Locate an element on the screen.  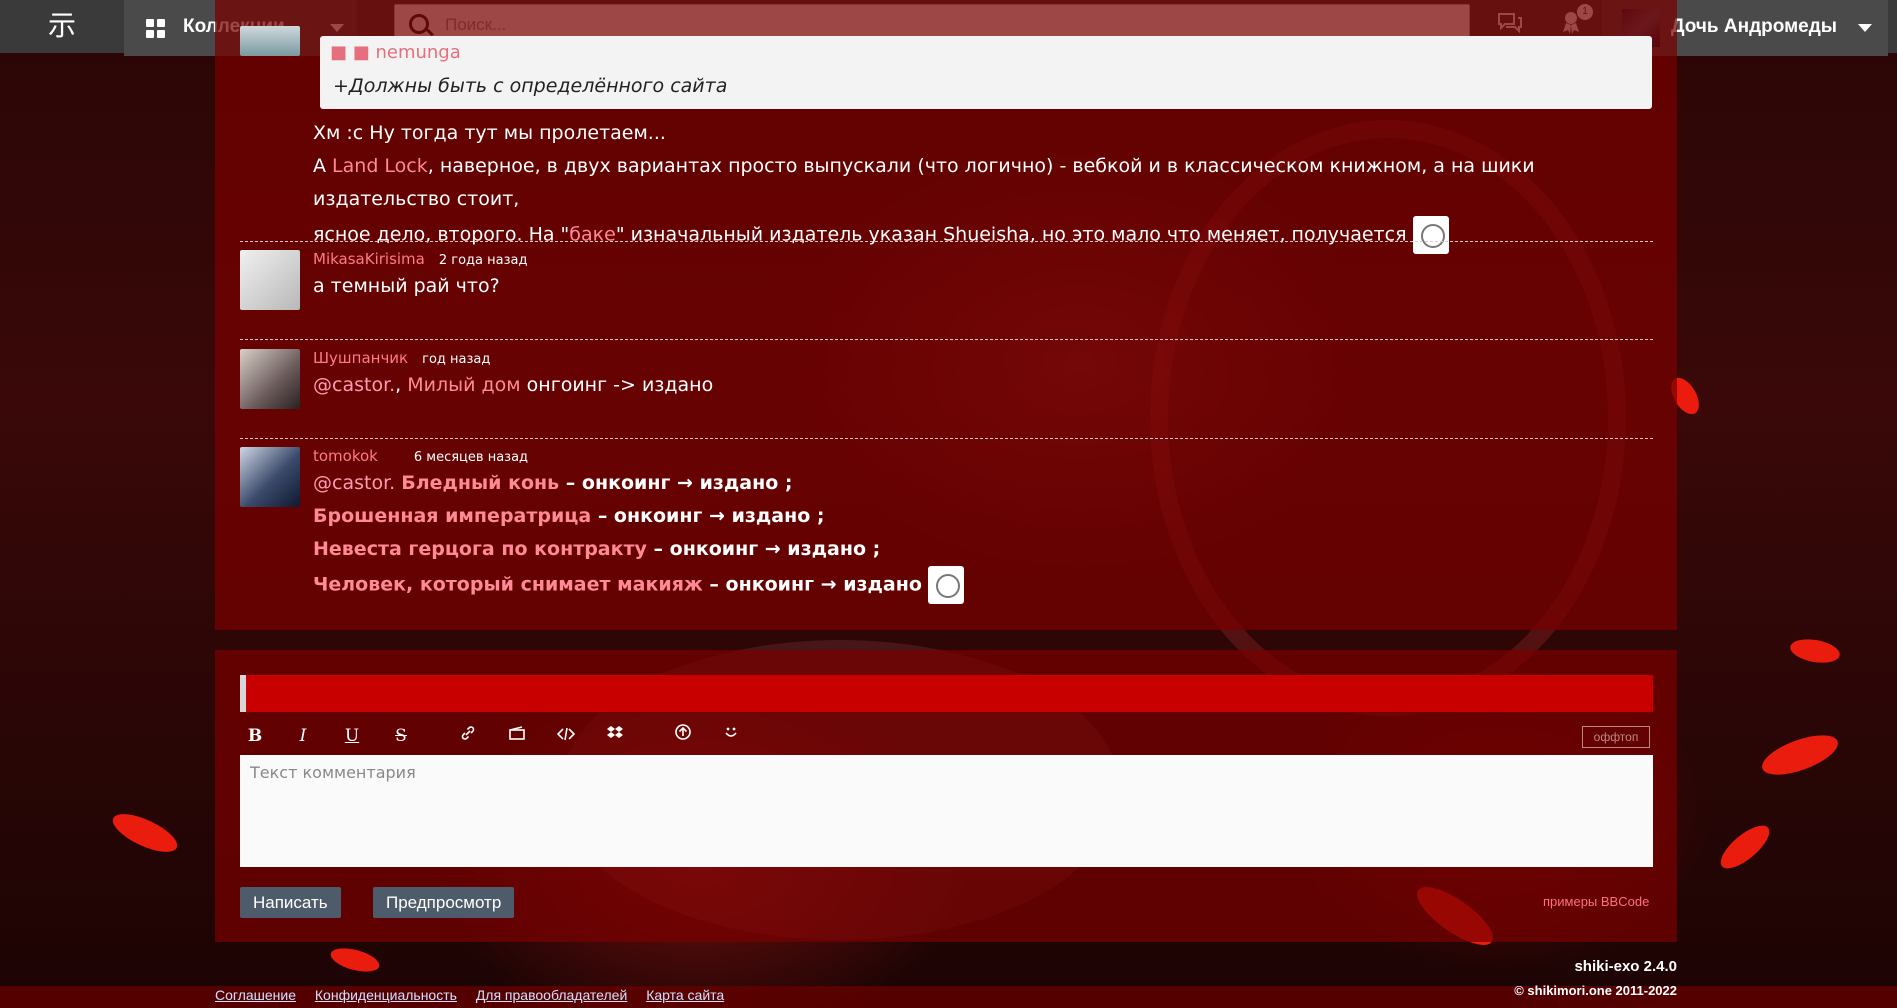
version-label: shiki-exo 2.4.0 is located at coordinates (1625, 966).